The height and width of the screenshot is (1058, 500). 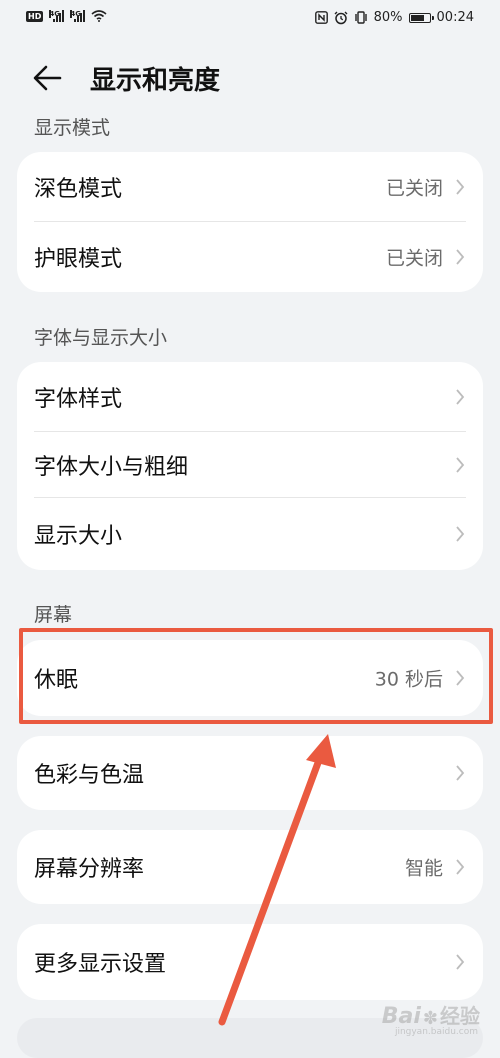 What do you see at coordinates (250, 187) in the screenshot?
I see `setting-row-dark-mode: 深色模式 已关闭` at bounding box center [250, 187].